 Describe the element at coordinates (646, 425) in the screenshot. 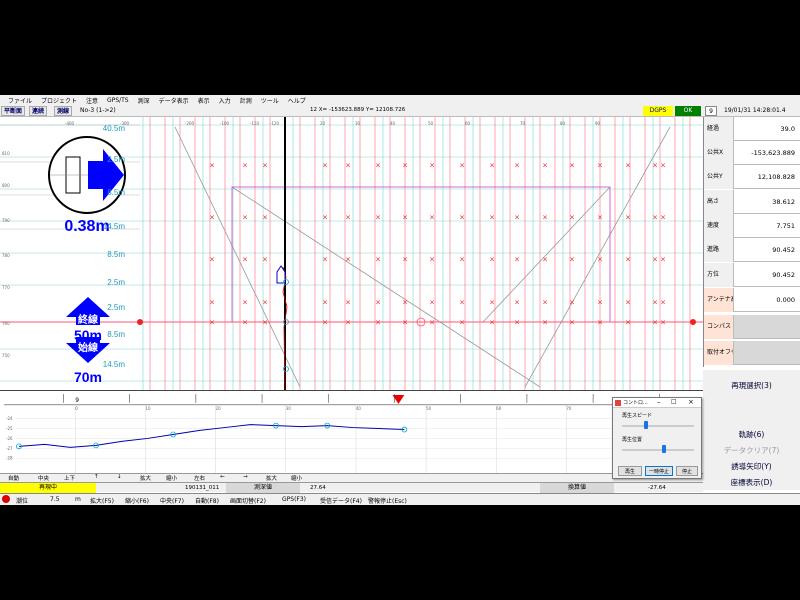

I see `speed-slider` at that location.